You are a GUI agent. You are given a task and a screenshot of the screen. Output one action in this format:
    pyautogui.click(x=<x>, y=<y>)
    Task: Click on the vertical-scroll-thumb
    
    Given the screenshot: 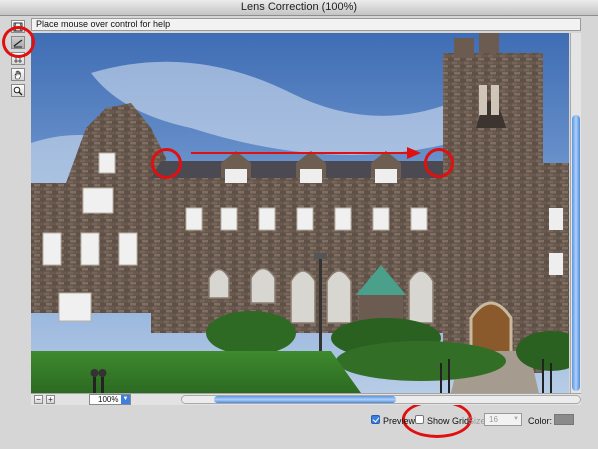 What is the action you would take?
    pyautogui.click(x=576, y=253)
    